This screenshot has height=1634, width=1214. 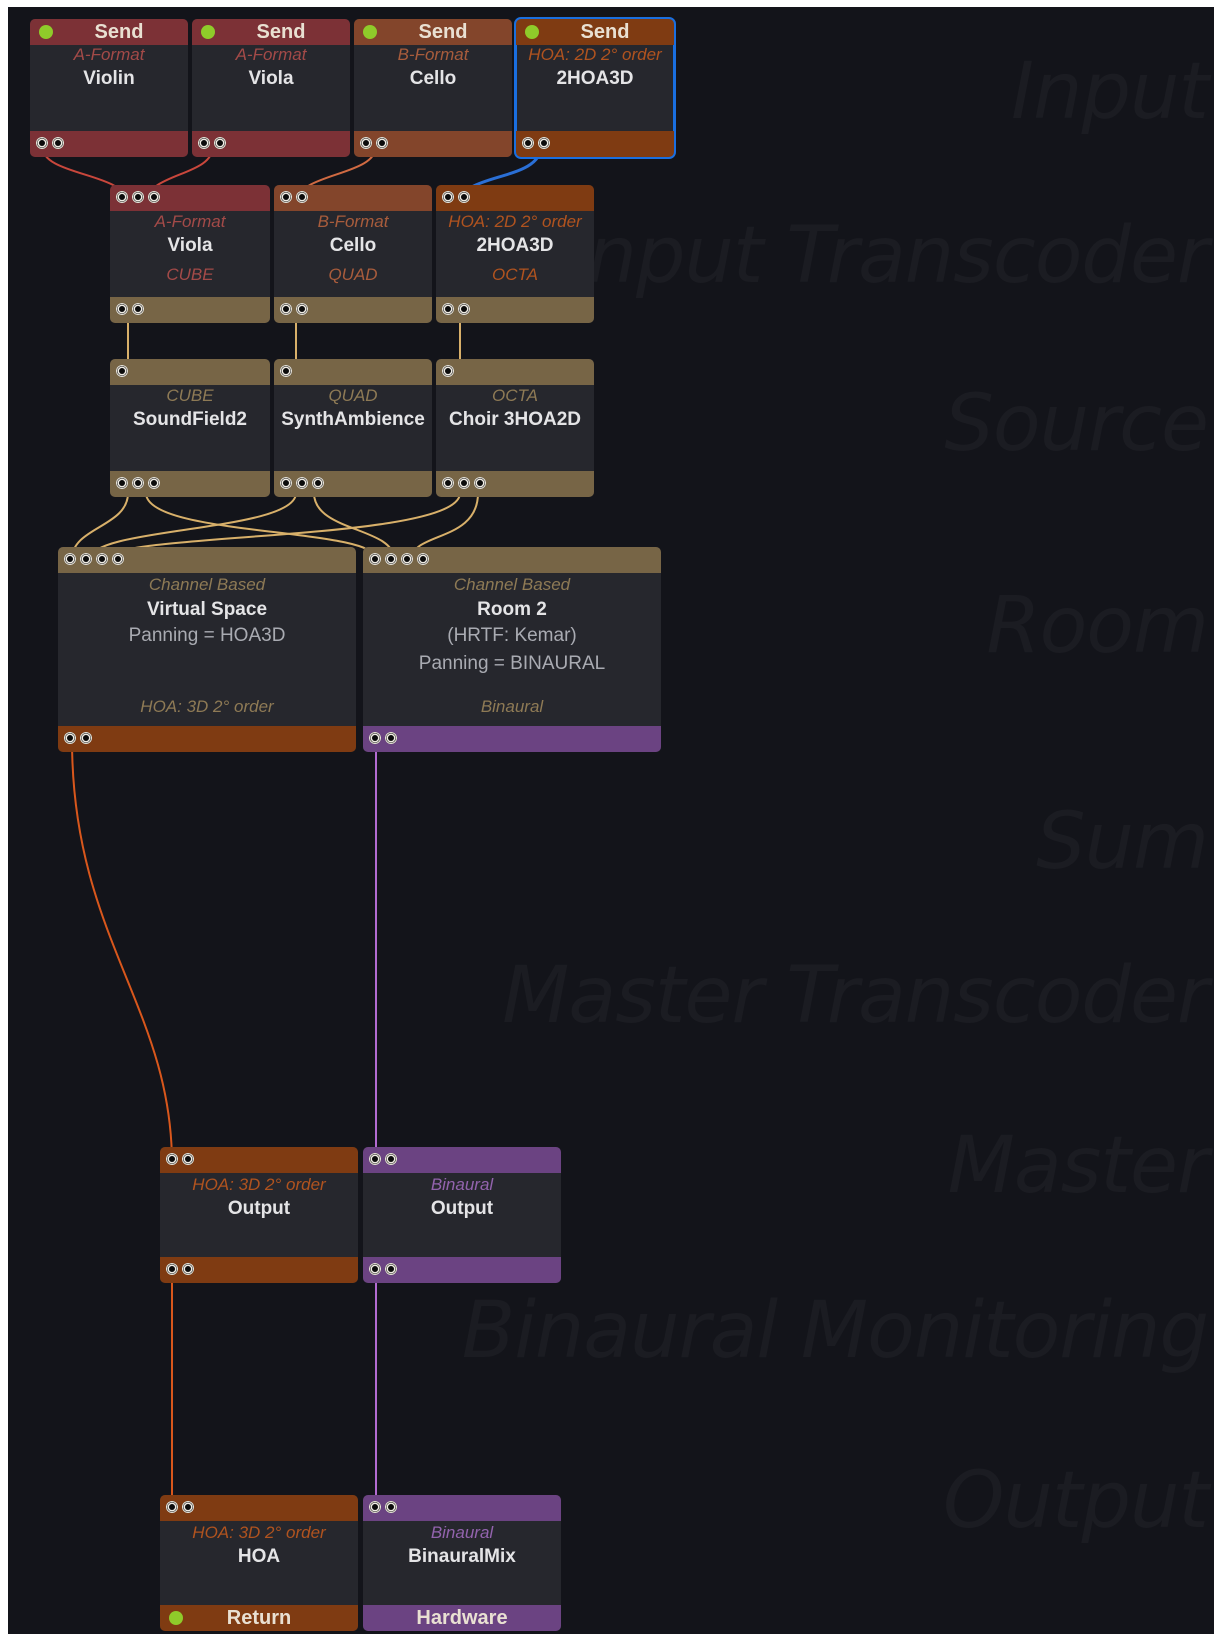 I want to click on output-node-hoa: HOA: 3D 2° order HOA Return, so click(x=259, y=1563).